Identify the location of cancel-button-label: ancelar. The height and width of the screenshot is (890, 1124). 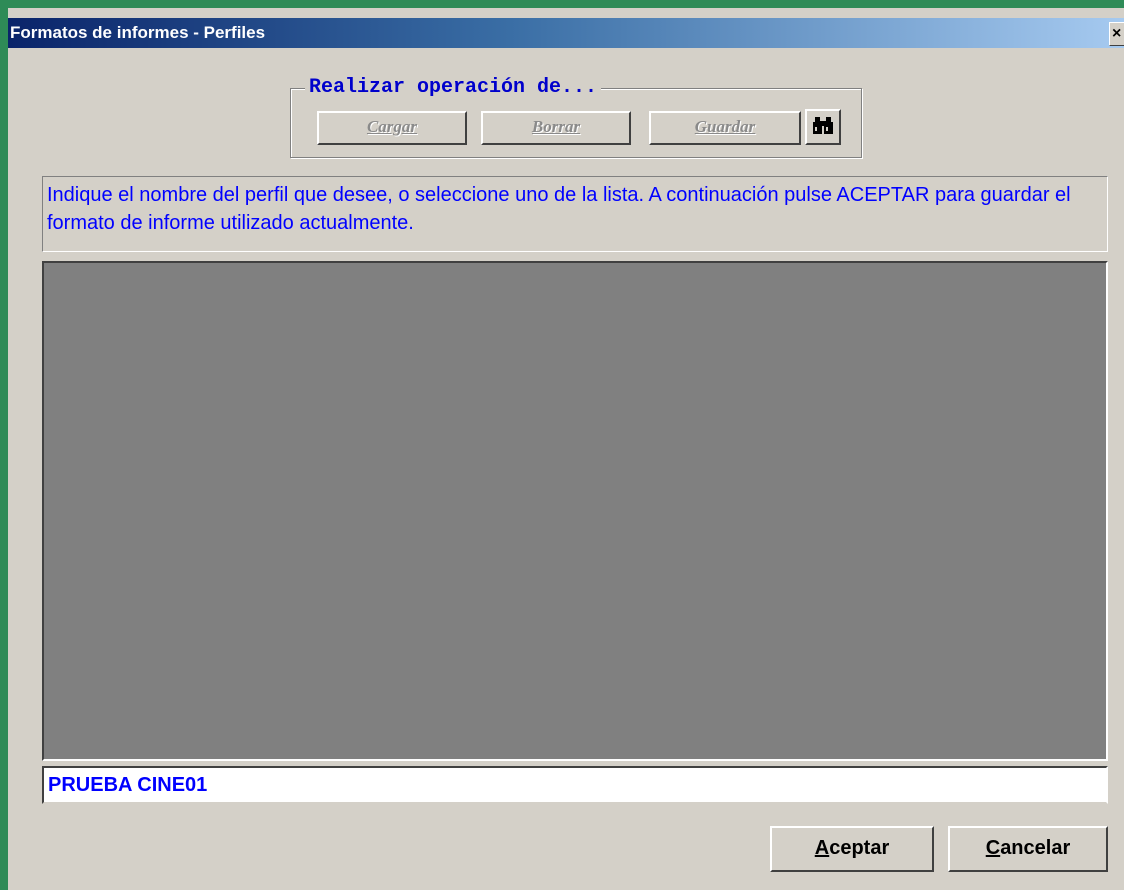
(1035, 848).